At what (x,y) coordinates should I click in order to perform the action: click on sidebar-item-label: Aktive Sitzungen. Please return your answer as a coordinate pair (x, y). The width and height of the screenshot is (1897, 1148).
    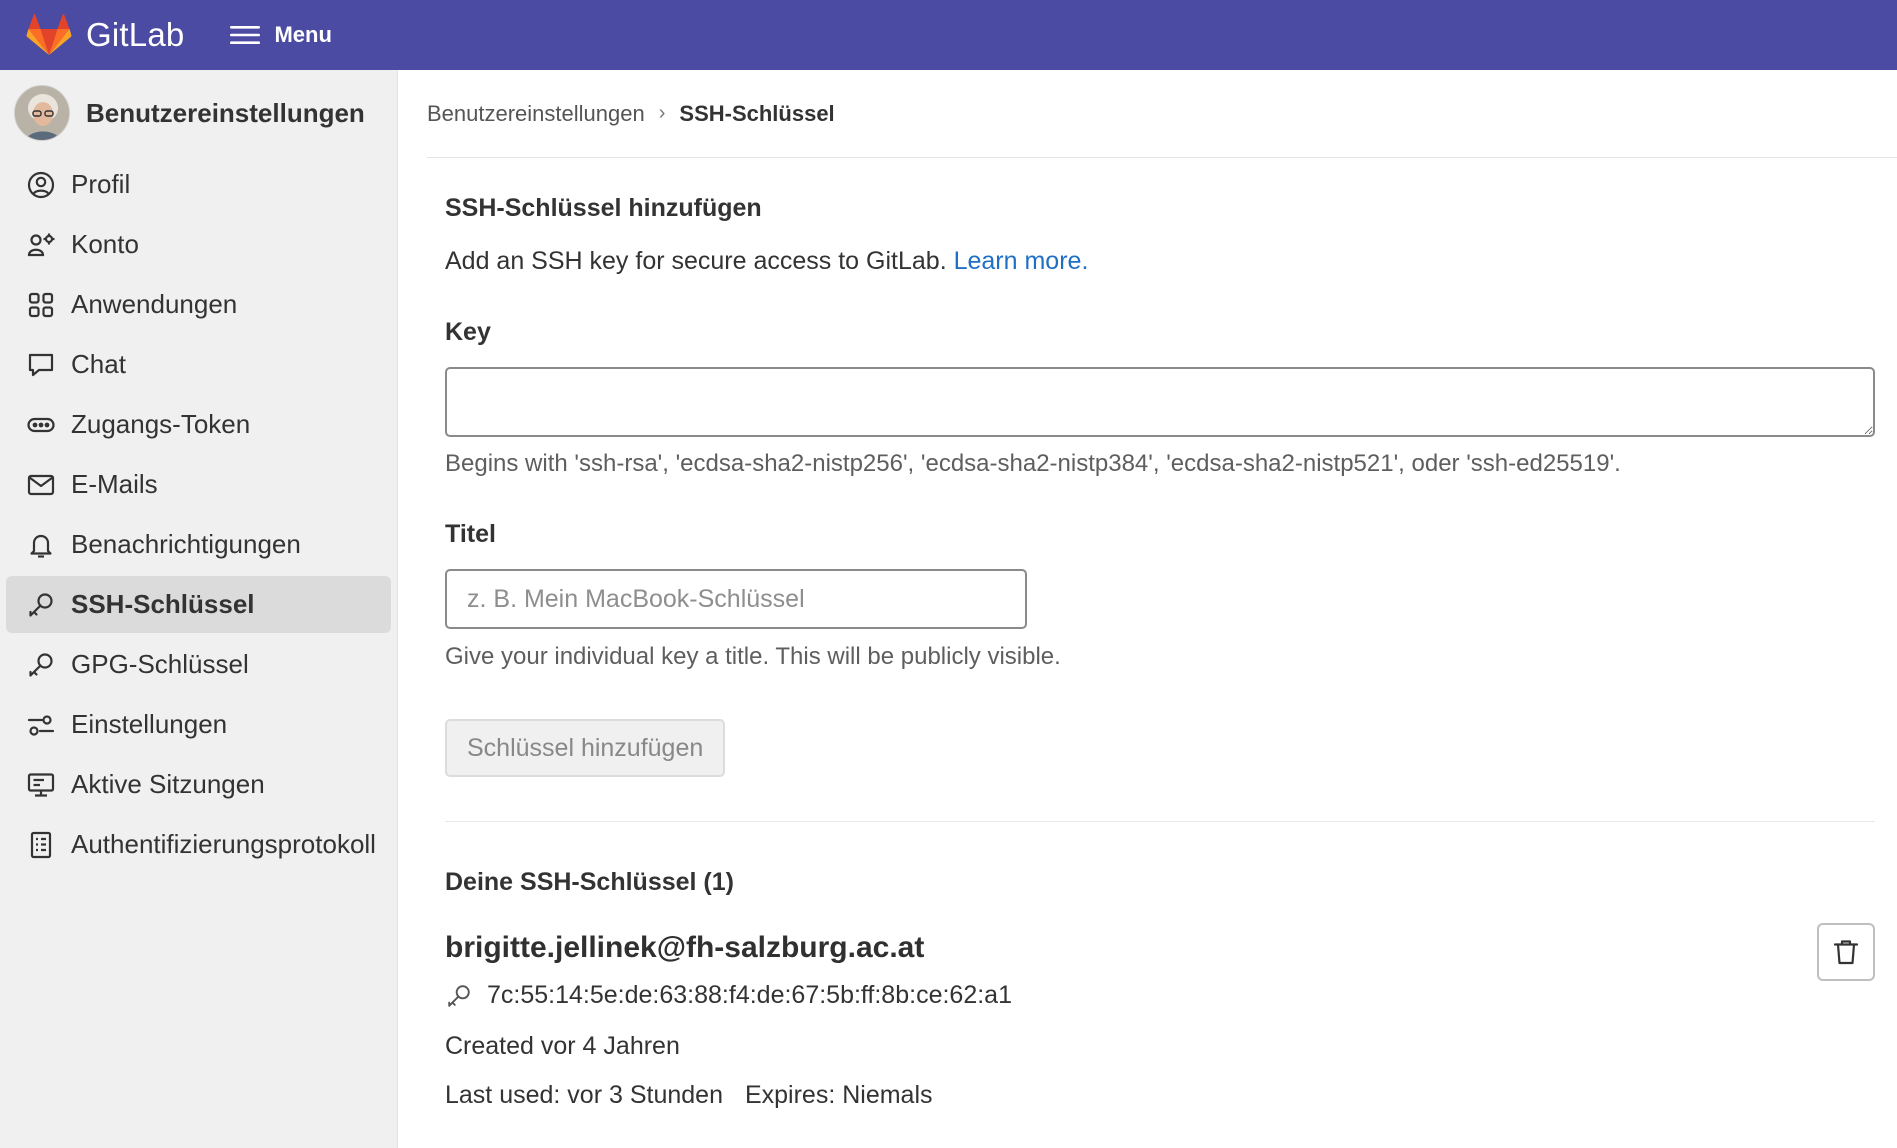
    Looking at the image, I should click on (168, 784).